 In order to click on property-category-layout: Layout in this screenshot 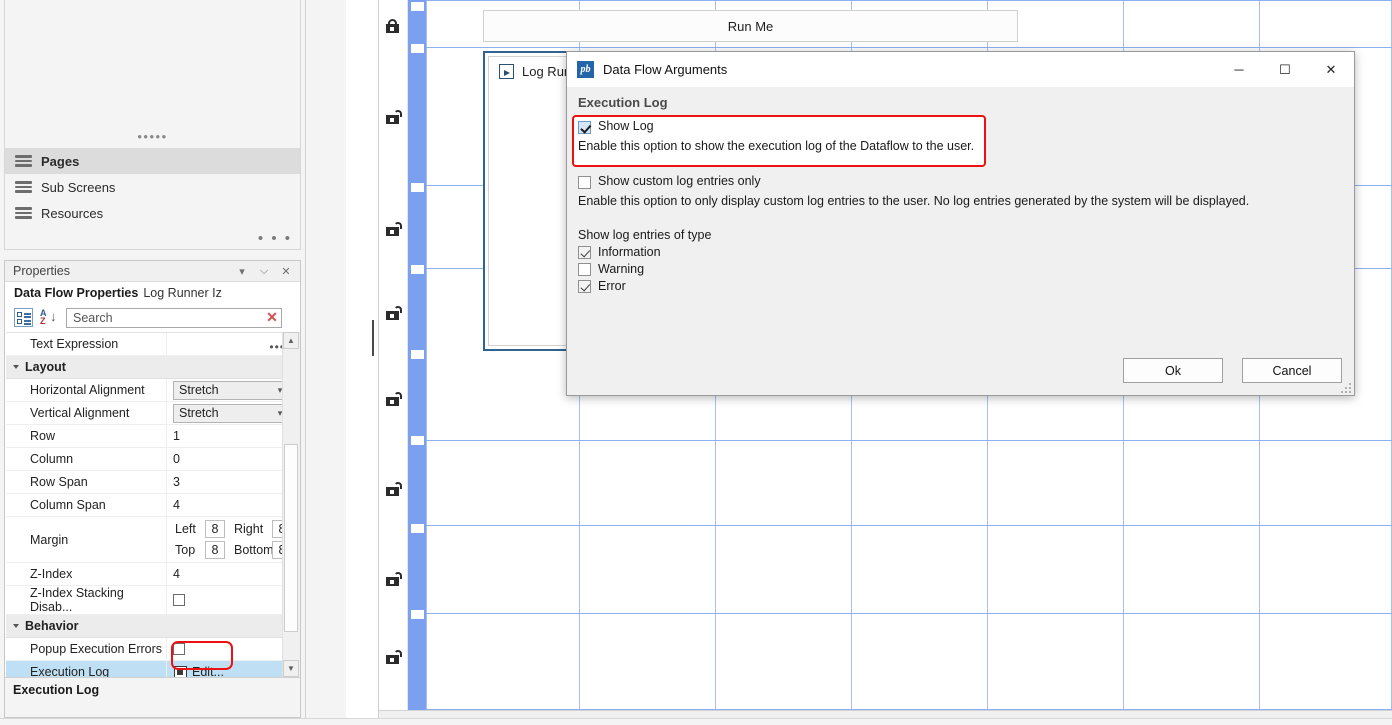, I will do `click(148, 367)`.